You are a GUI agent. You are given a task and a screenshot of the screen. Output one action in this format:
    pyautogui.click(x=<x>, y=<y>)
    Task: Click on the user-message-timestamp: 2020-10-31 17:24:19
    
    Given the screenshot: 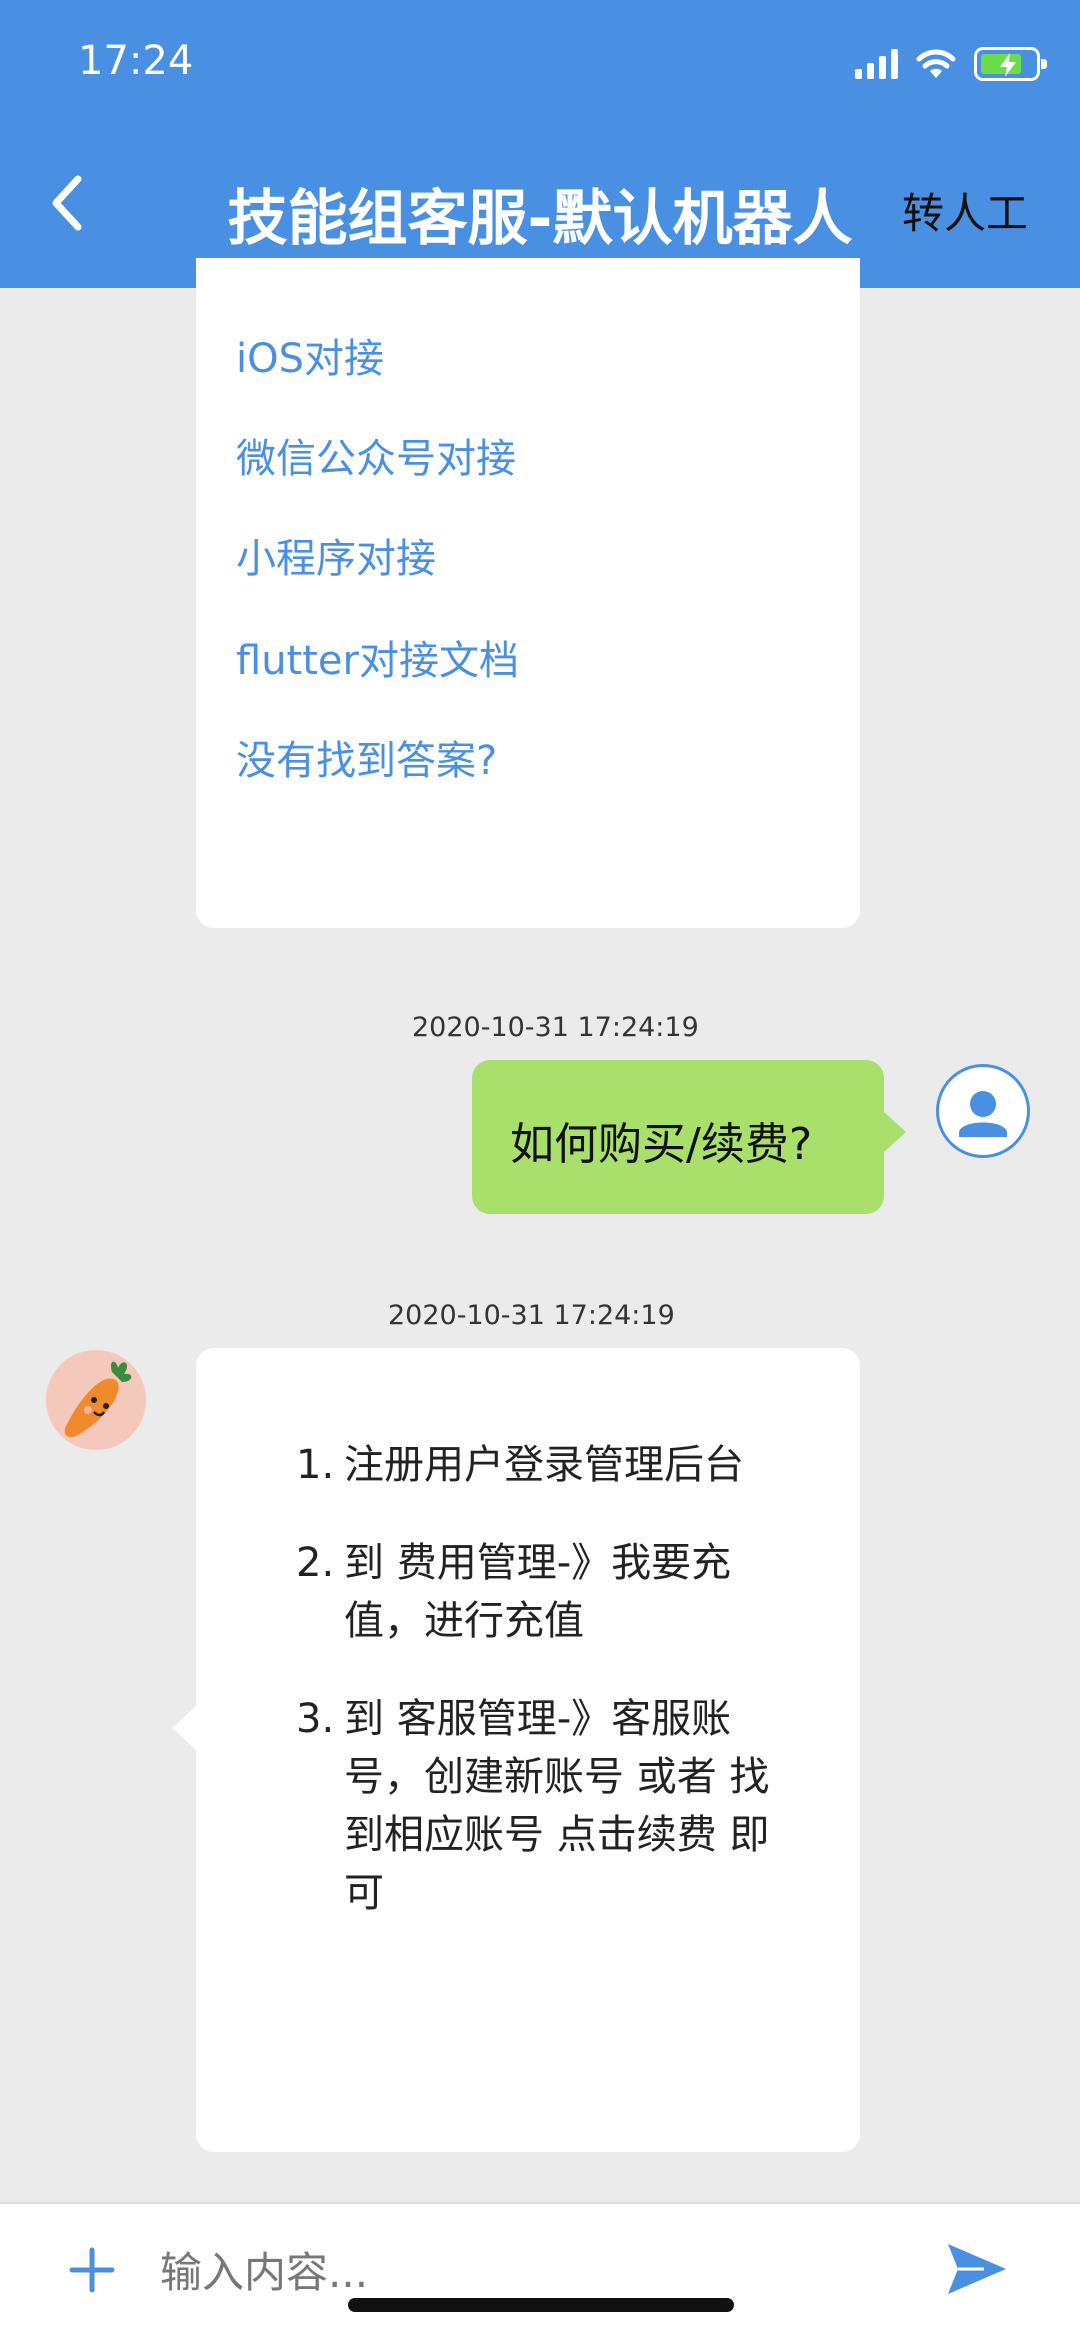 What is the action you would take?
    pyautogui.click(x=555, y=1027)
    